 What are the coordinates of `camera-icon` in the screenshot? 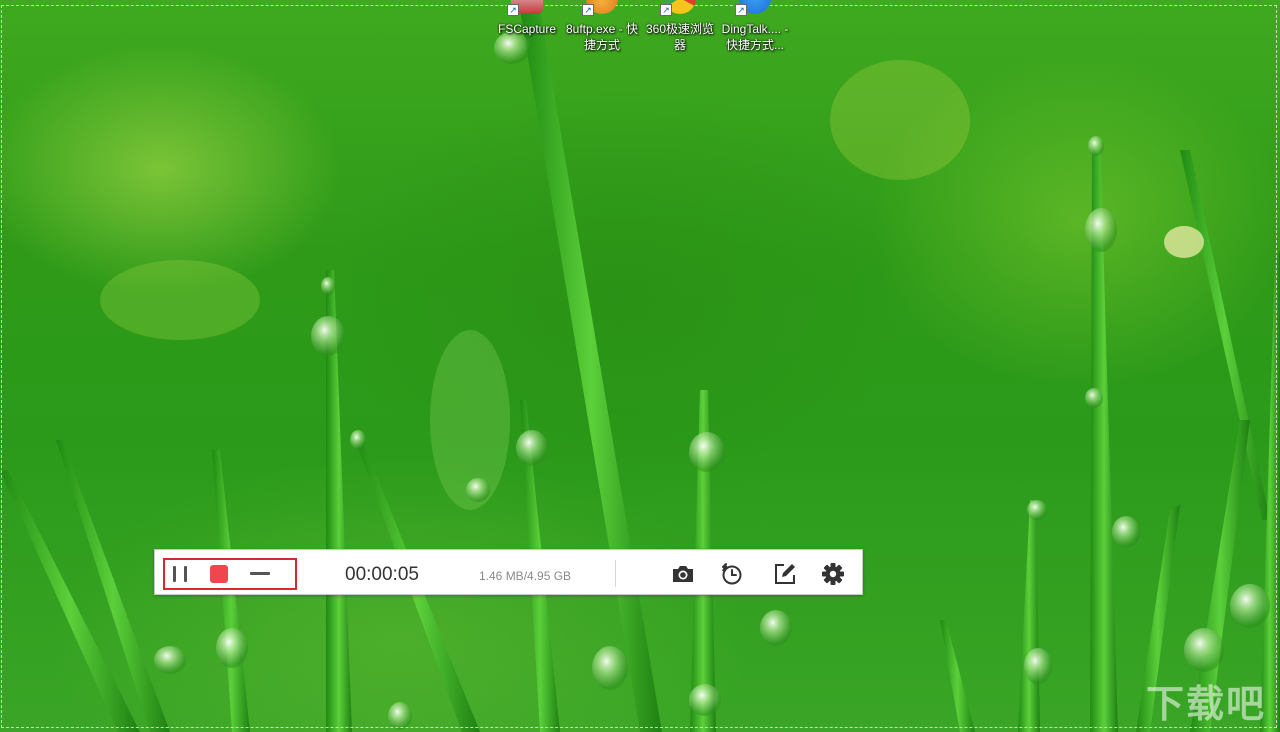 It's located at (683, 574).